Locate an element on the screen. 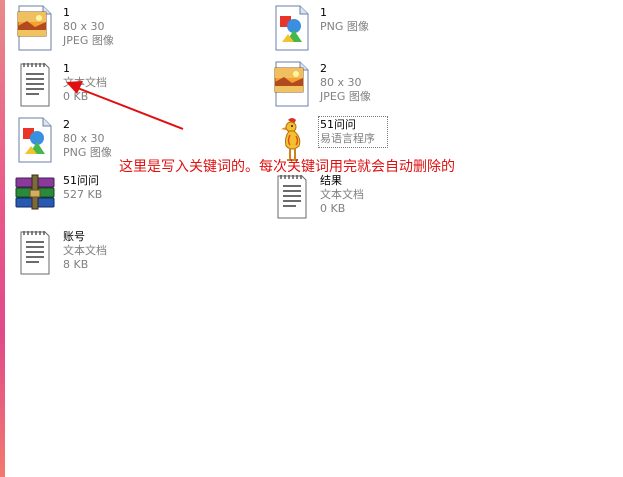  file-item-1-jpeg: 1 80 x 30 JPEG 图像 is located at coordinates (130, 30).